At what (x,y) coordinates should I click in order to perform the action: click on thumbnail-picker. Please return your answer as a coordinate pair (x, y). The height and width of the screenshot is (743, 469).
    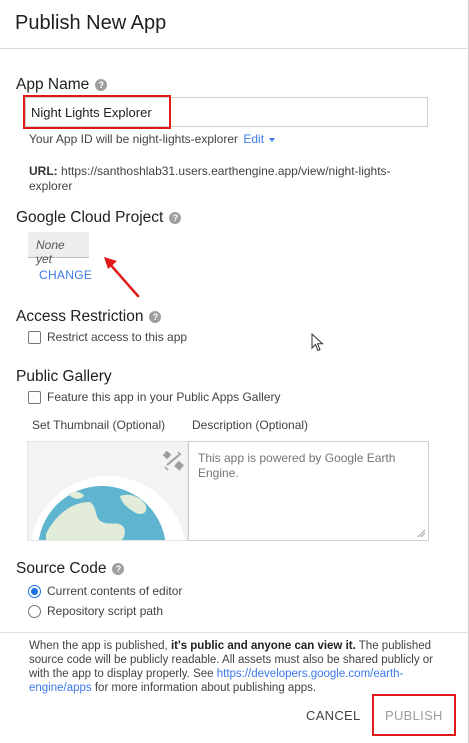
    Looking at the image, I should click on (107, 491).